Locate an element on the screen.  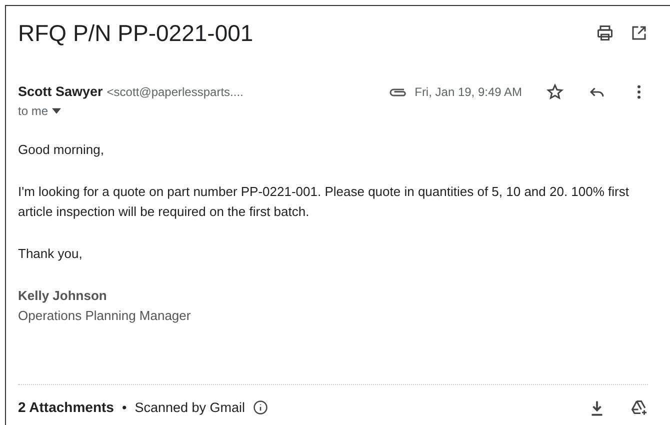
recipient-dropdown: to me is located at coordinates (40, 111).